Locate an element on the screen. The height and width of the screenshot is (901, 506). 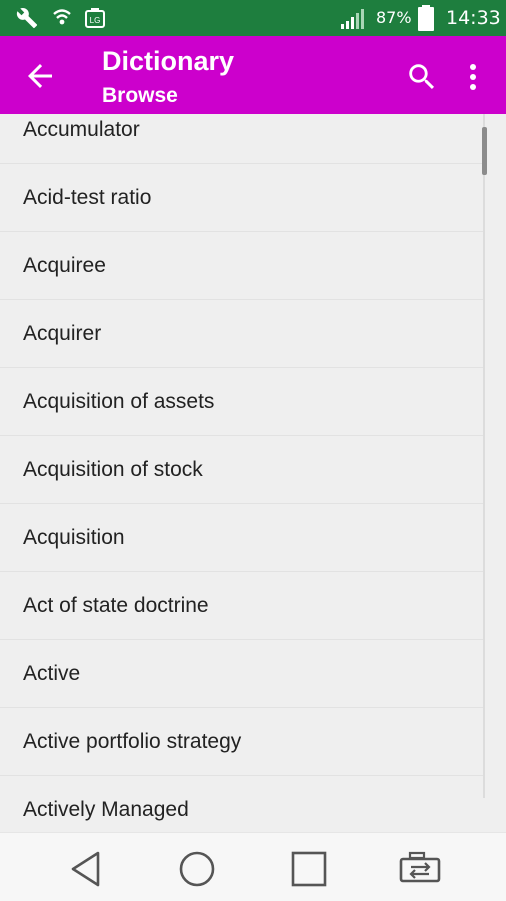
svg-text: LG is located at coordinates (95, 20).